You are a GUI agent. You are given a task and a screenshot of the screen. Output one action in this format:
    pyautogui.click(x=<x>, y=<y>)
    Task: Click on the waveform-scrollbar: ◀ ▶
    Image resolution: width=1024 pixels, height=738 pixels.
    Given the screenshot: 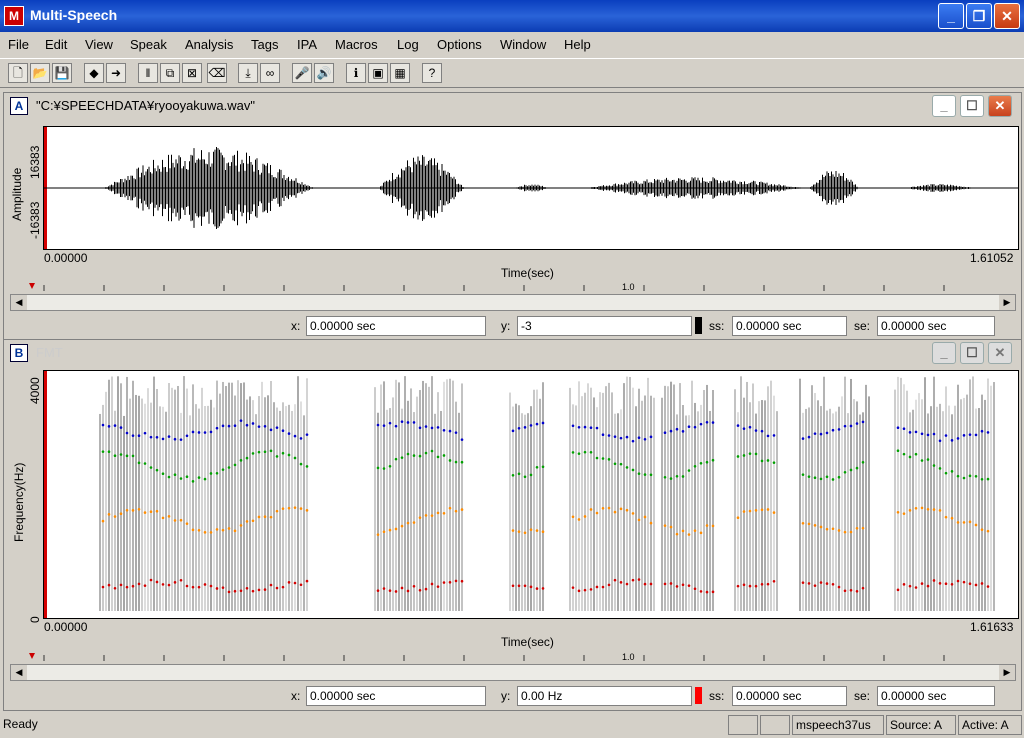 What is the action you would take?
    pyautogui.click(x=513, y=302)
    